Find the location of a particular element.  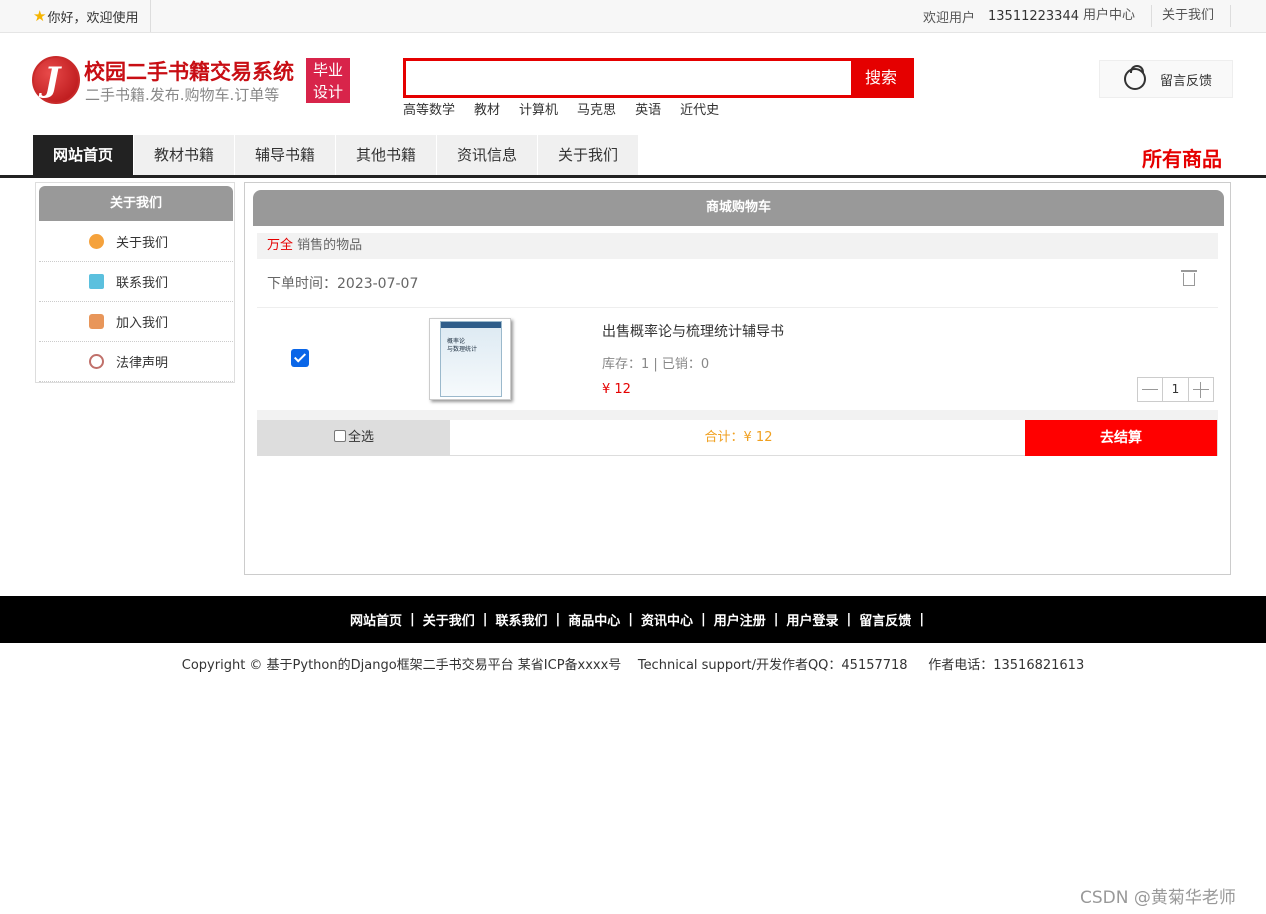

nav-item-news: 资讯信息 is located at coordinates (487, 155).